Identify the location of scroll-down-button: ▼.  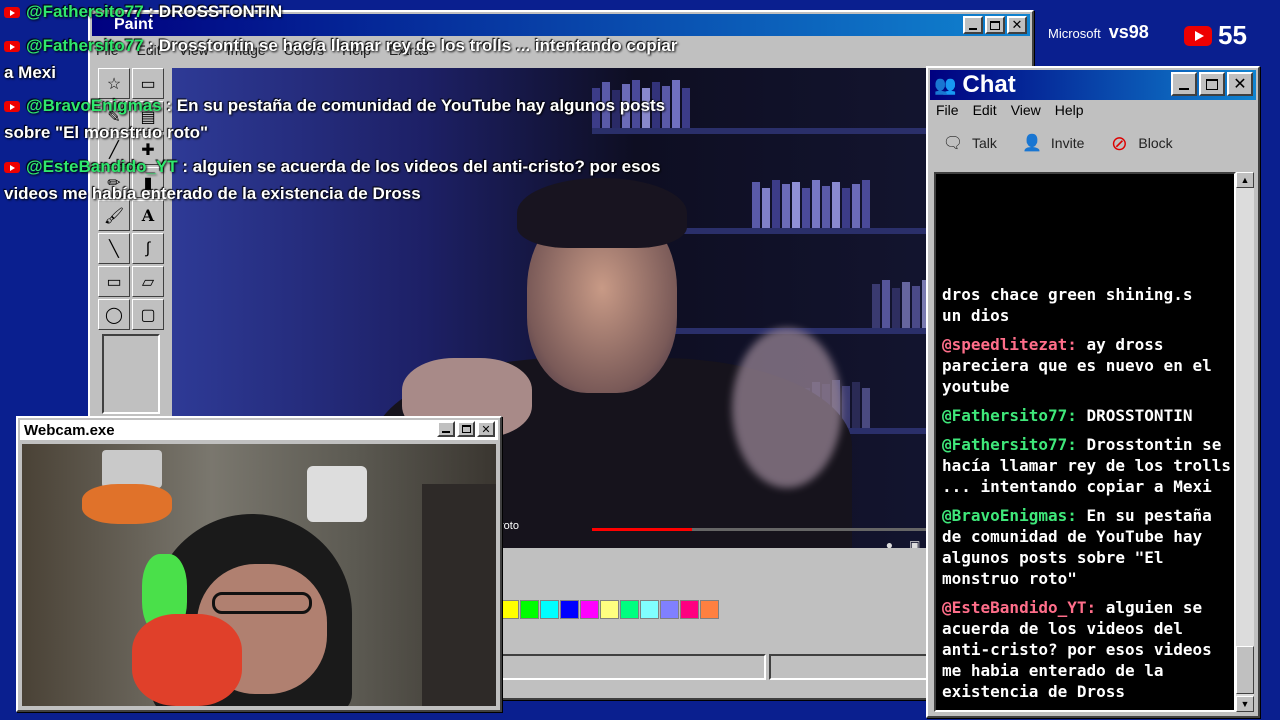
(1245, 704).